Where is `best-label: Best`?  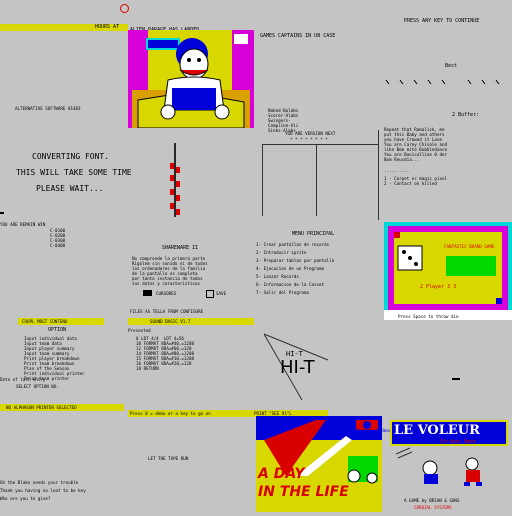 best-label: Best is located at coordinates (451, 66).